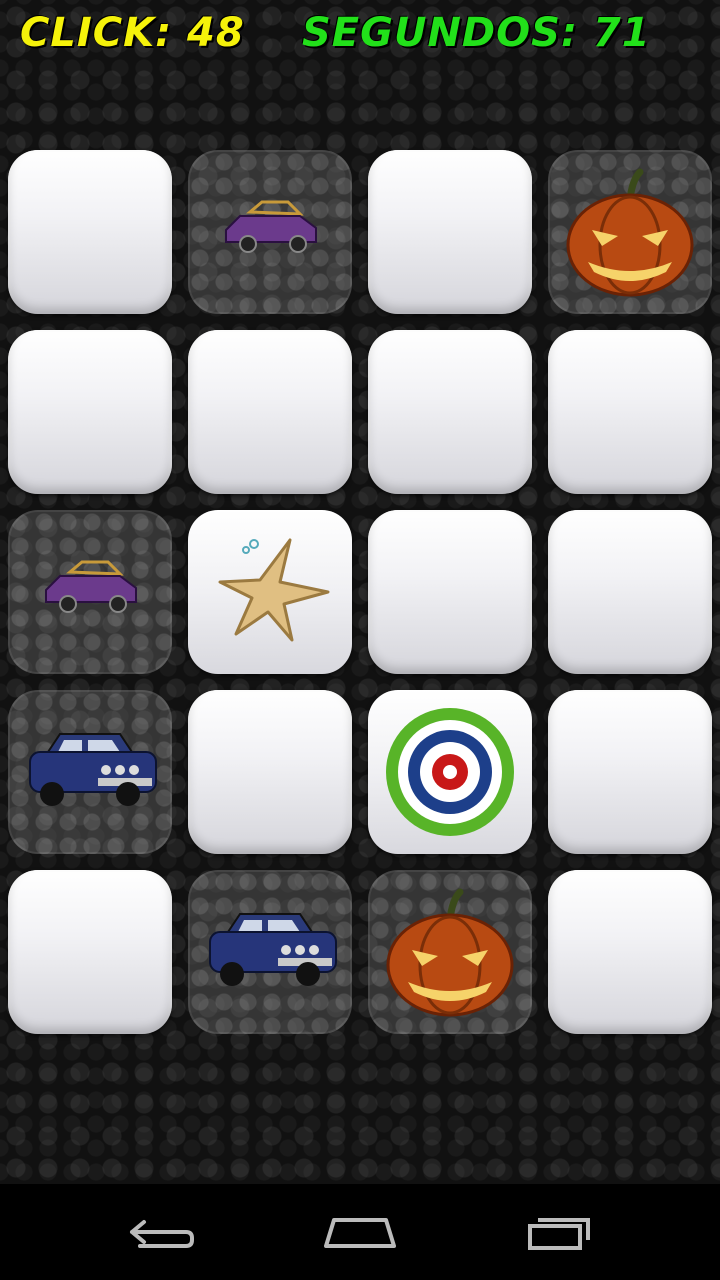  I want to click on recent-apps-icon, so click(559, 1234).